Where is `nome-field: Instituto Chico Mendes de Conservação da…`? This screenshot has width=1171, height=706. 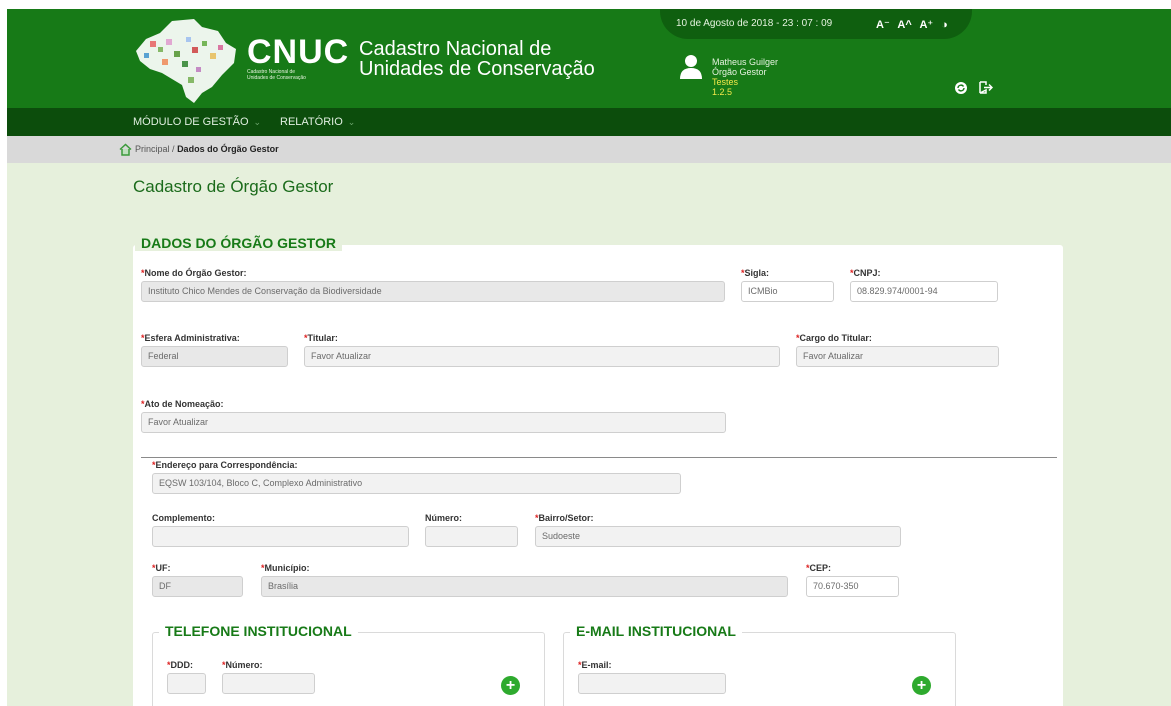 nome-field: Instituto Chico Mendes de Conservação da… is located at coordinates (433, 291).